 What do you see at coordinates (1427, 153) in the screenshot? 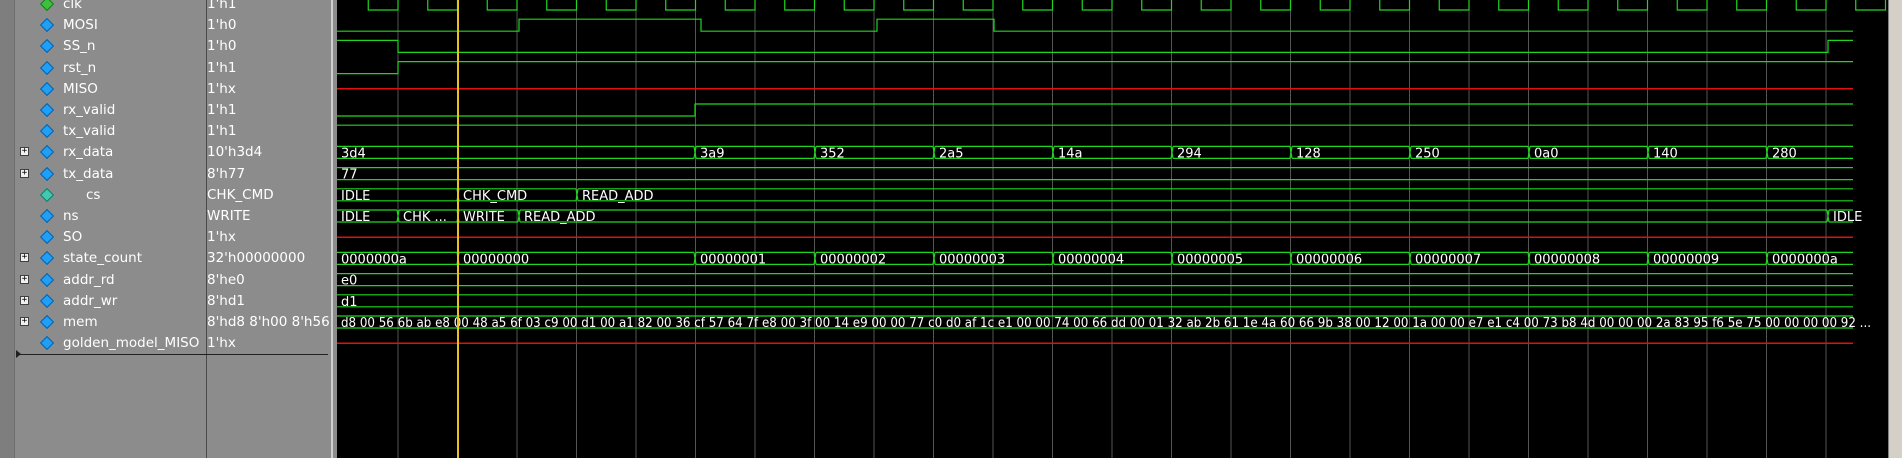
I see `bus-value: 250` at bounding box center [1427, 153].